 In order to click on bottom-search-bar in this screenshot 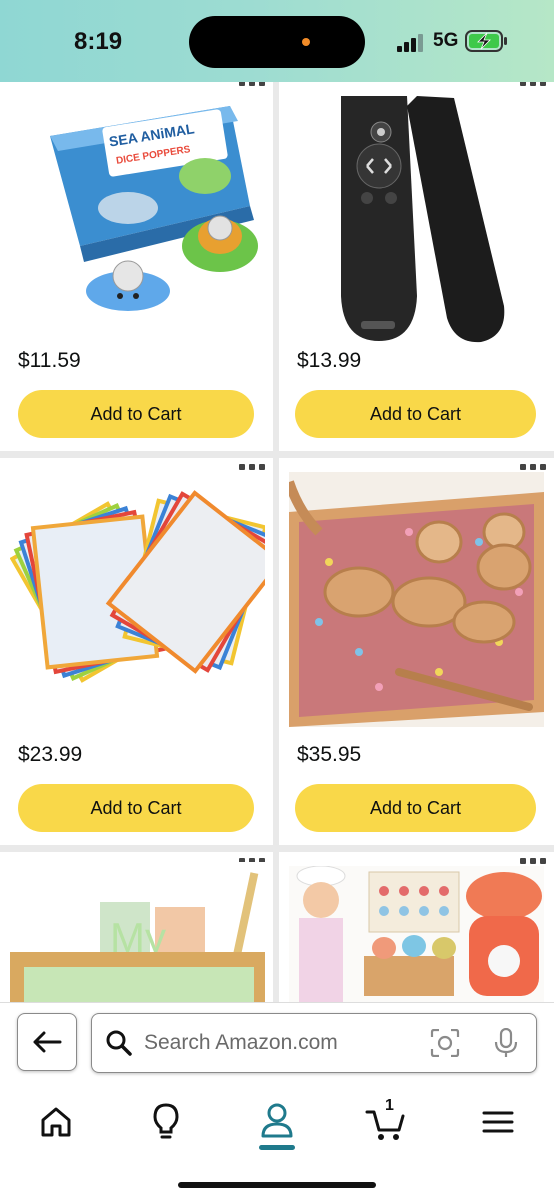, I will do `click(277, 1042)`.